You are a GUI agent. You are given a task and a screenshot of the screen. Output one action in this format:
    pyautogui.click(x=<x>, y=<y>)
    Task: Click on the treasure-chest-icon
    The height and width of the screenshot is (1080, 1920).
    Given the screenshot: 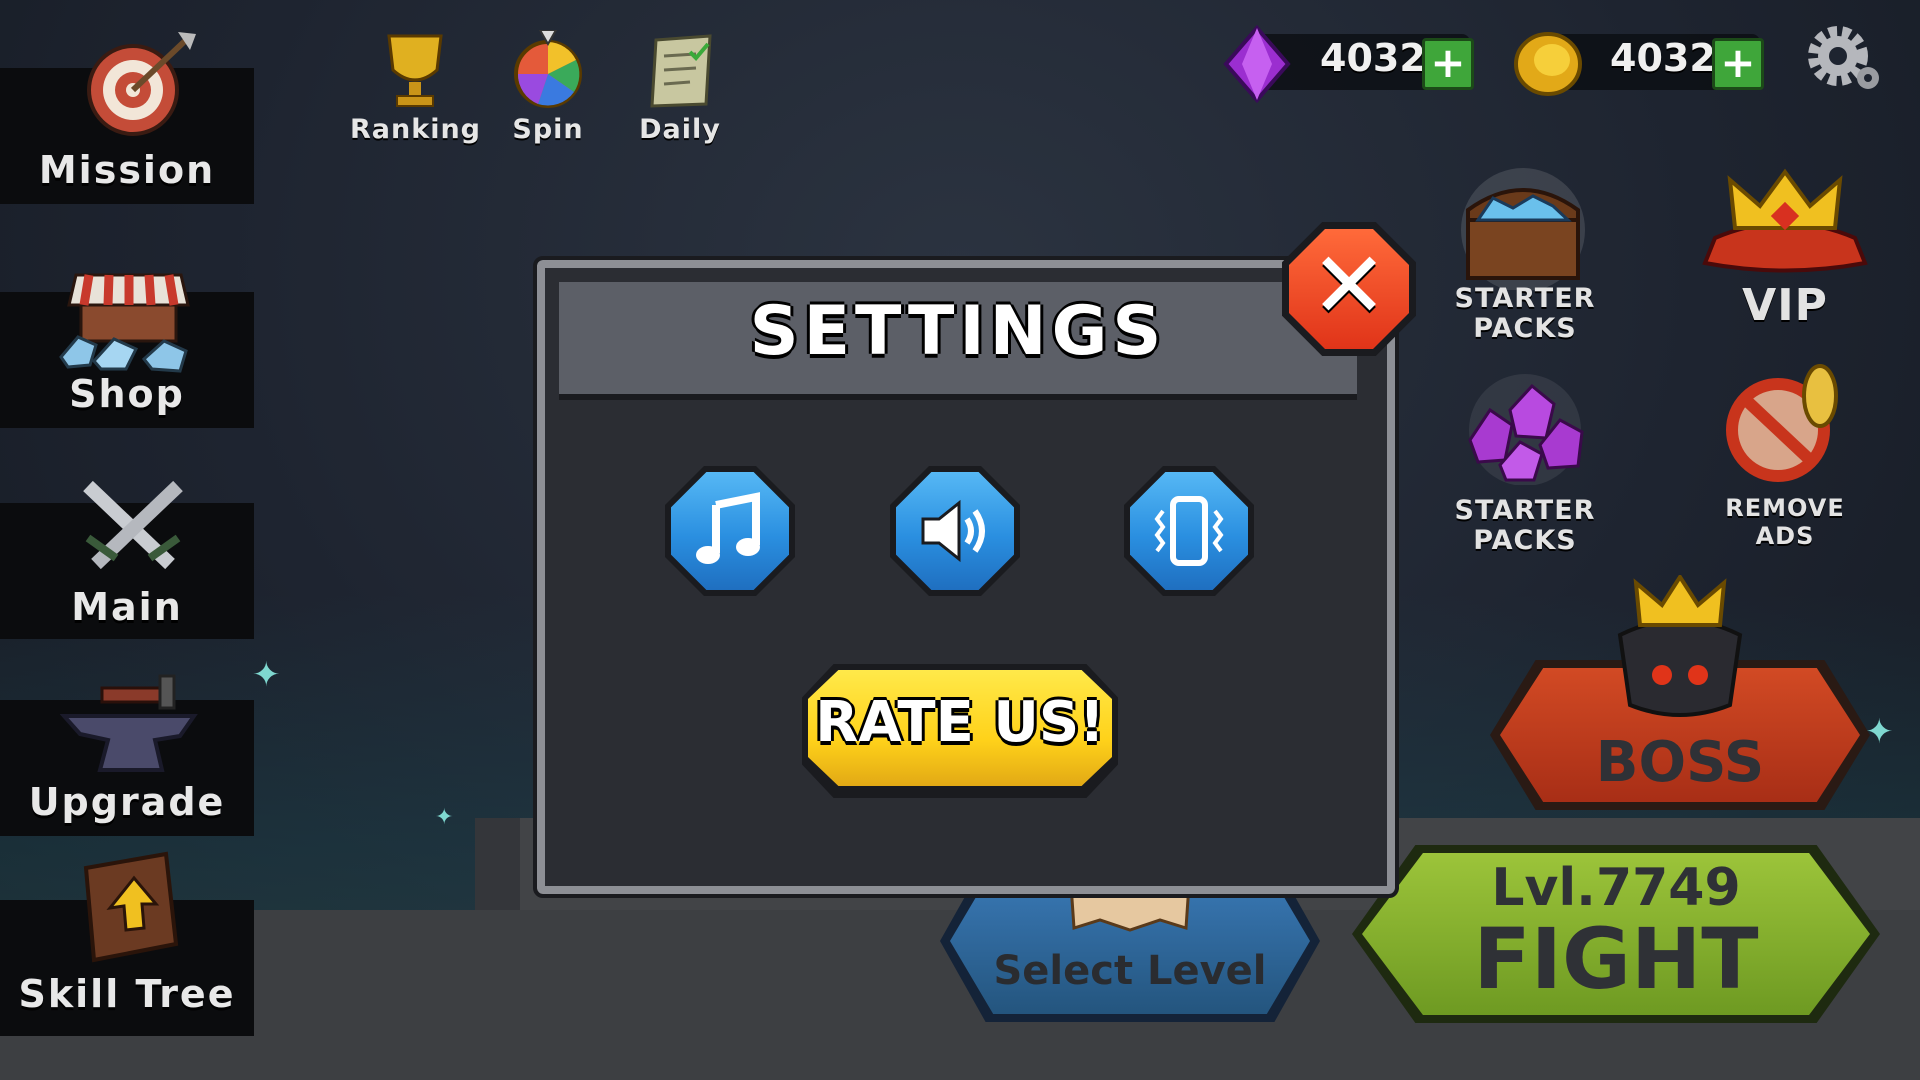 What is the action you would take?
    pyautogui.click(x=1523, y=225)
    